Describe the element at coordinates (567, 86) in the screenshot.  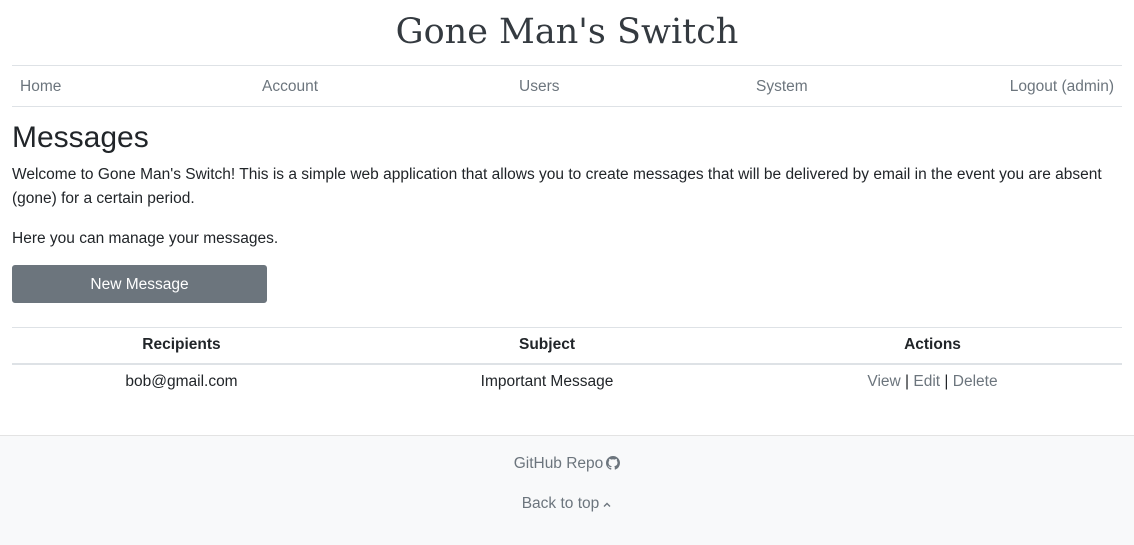
I see `main-nav: Home Account Users System Logout (admin)` at that location.